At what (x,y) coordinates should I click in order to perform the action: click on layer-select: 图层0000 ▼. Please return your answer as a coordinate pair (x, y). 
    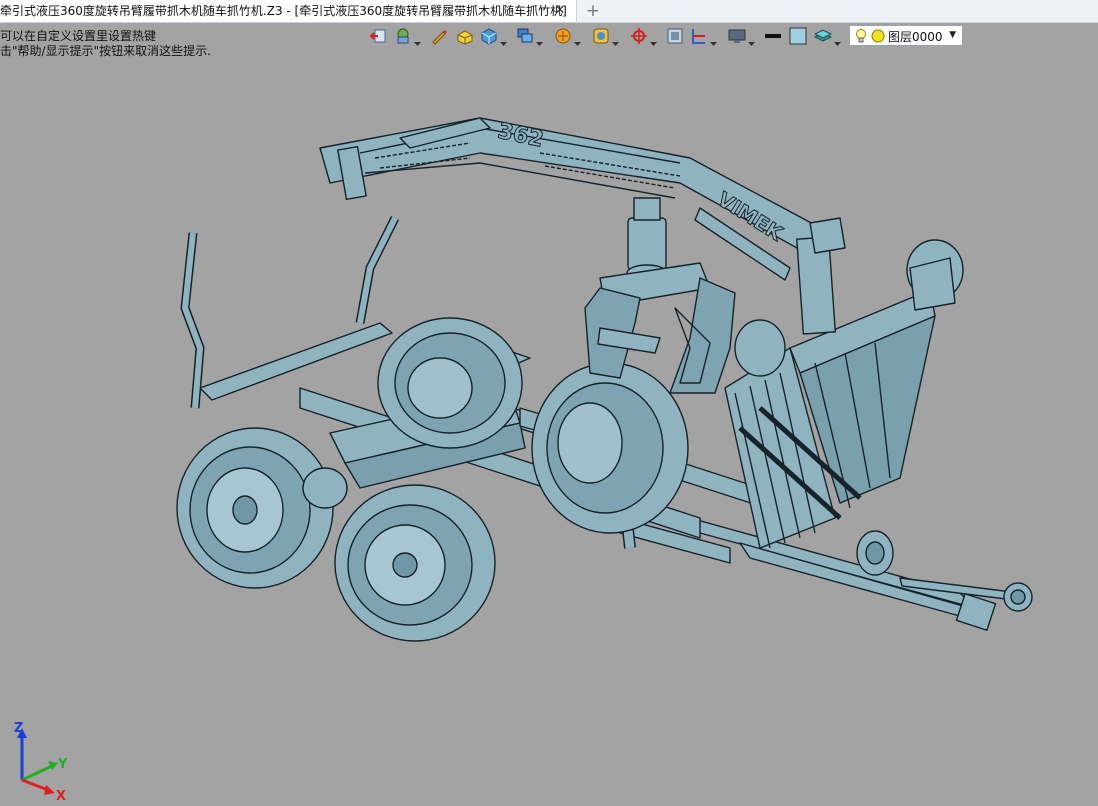
    Looking at the image, I should click on (906, 35).